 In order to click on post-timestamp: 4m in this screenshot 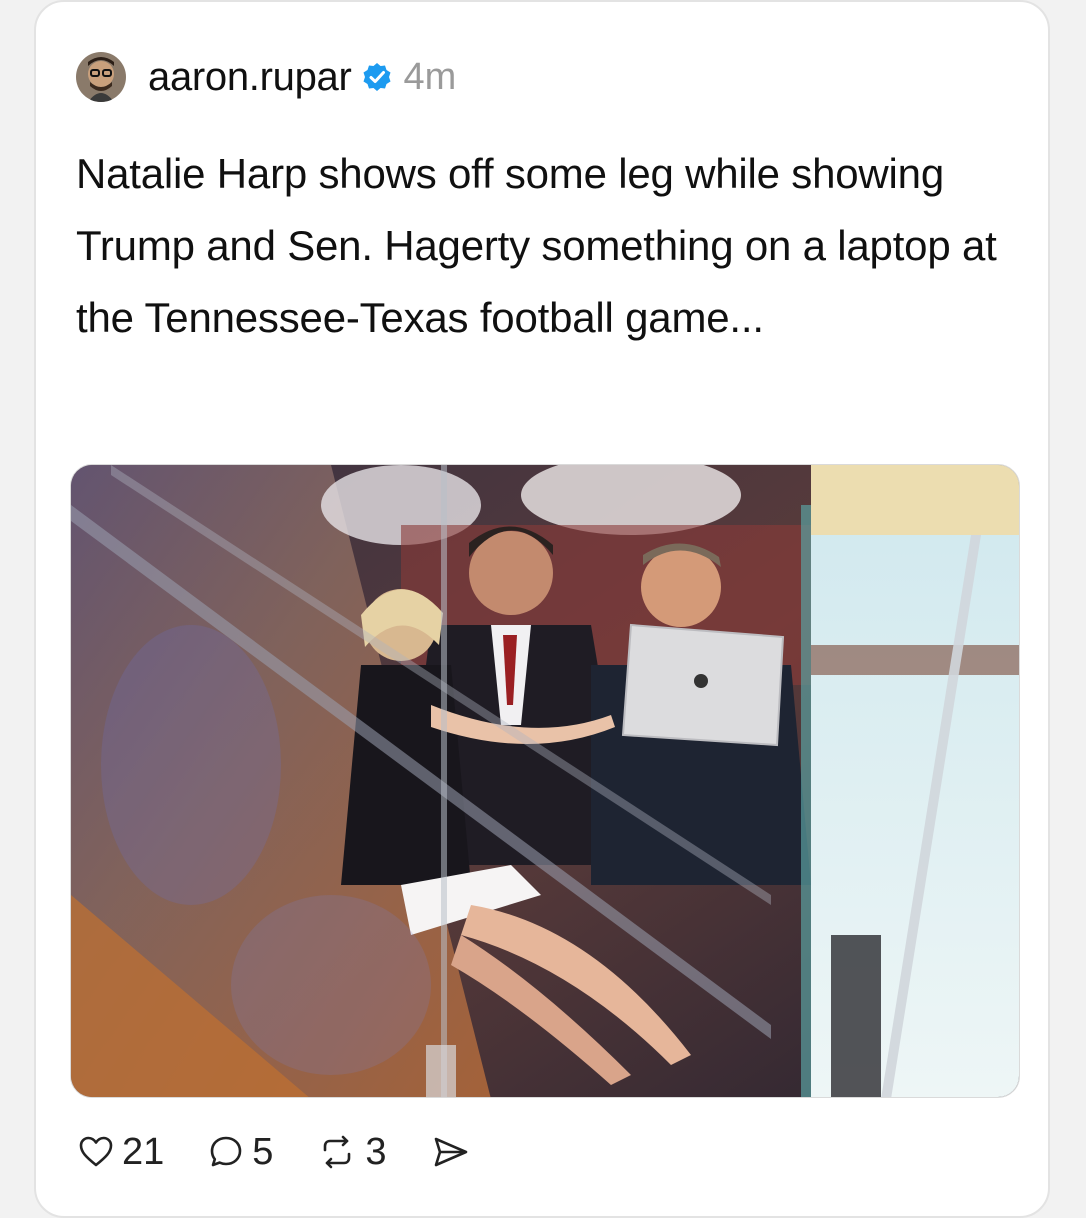, I will do `click(430, 76)`.